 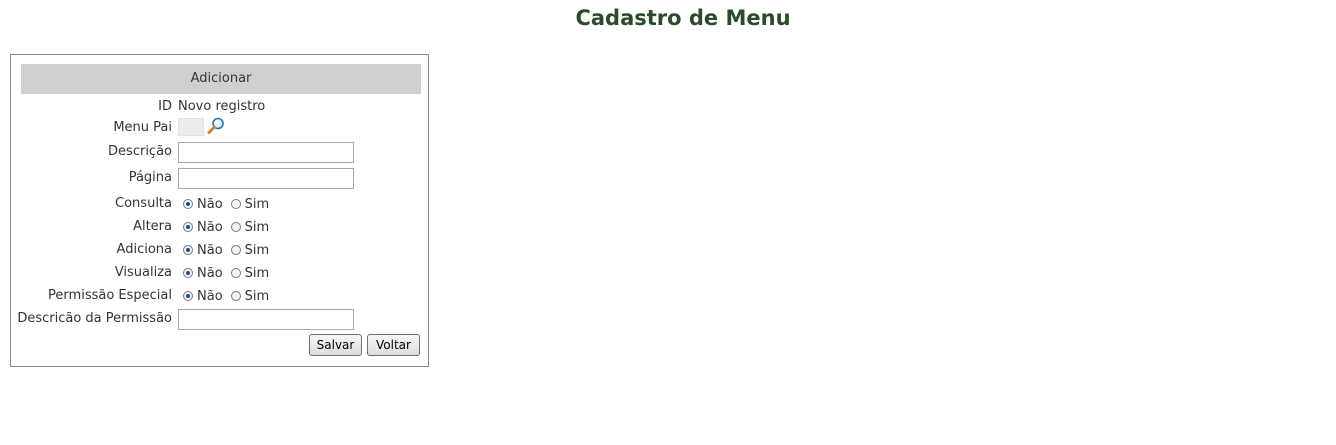 What do you see at coordinates (188, 227) in the screenshot?
I see `altera-radio-nao` at bounding box center [188, 227].